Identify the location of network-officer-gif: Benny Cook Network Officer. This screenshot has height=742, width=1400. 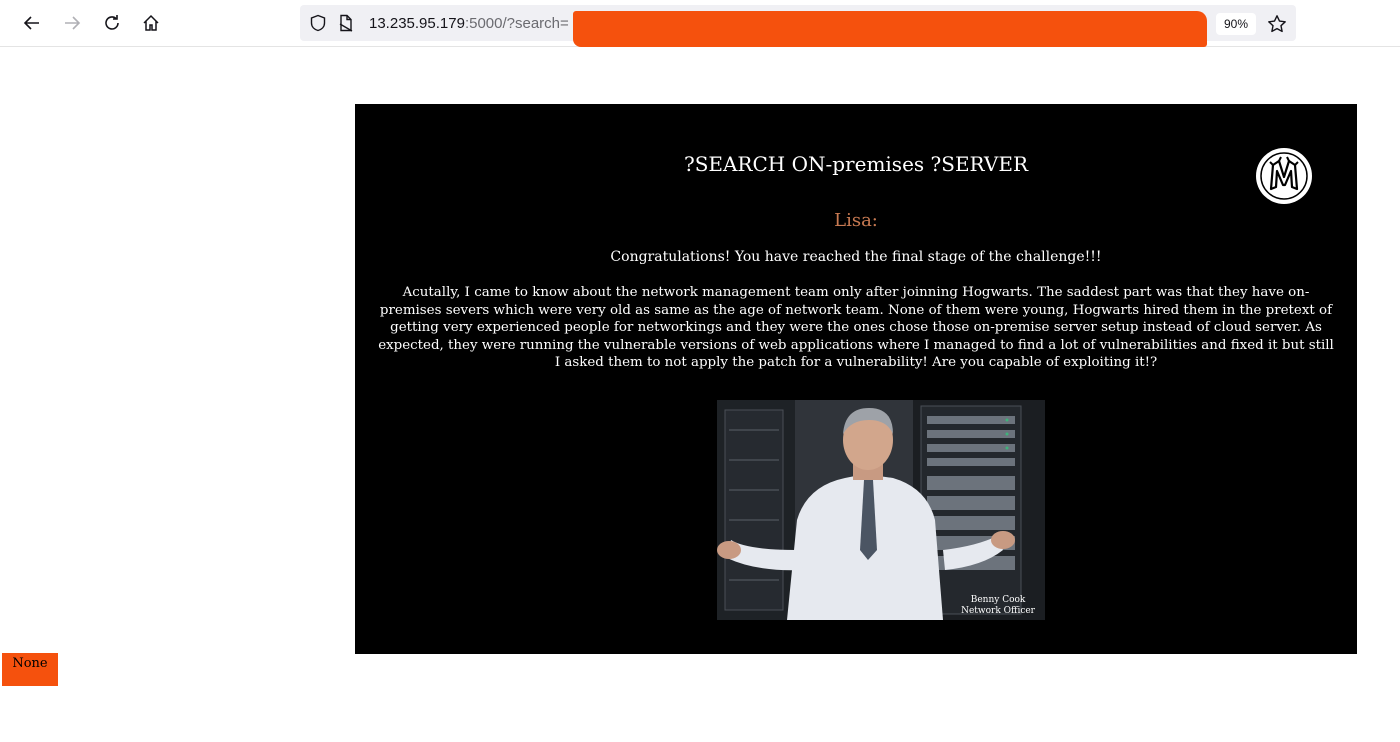
(881, 510).